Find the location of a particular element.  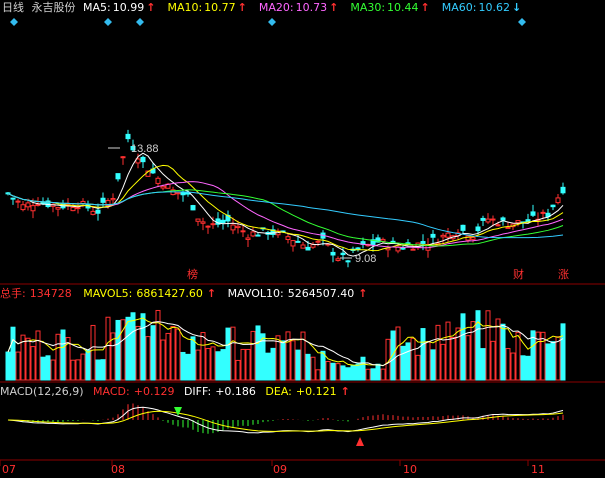

signal-diamond-icon is located at coordinates (140, 22).